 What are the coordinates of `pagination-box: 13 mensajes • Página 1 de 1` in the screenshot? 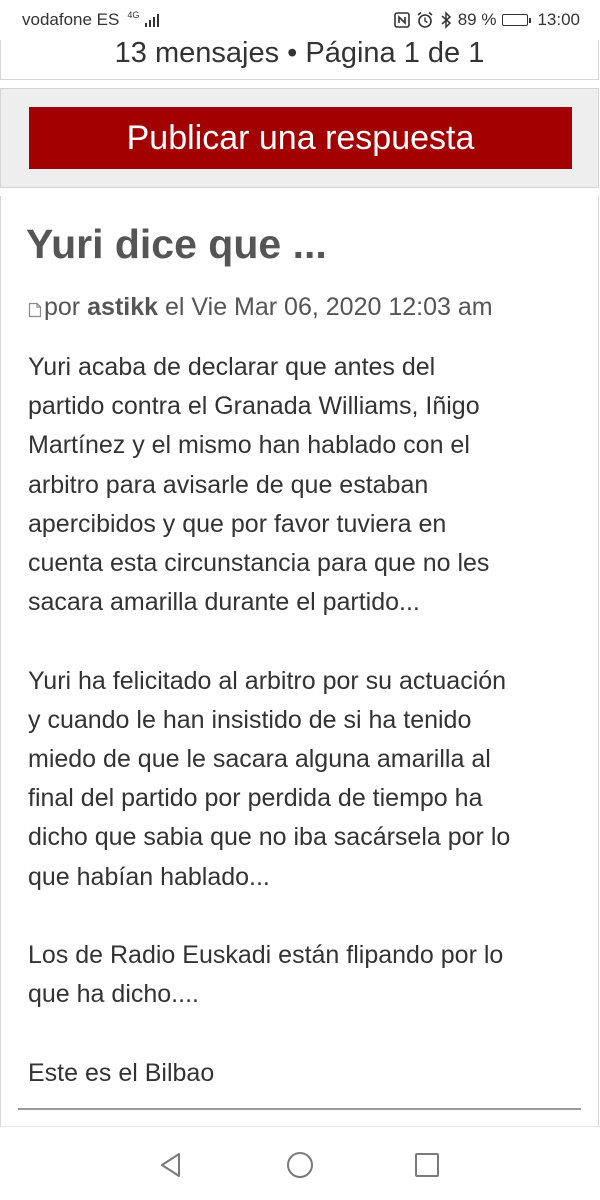 It's located at (299, 60).